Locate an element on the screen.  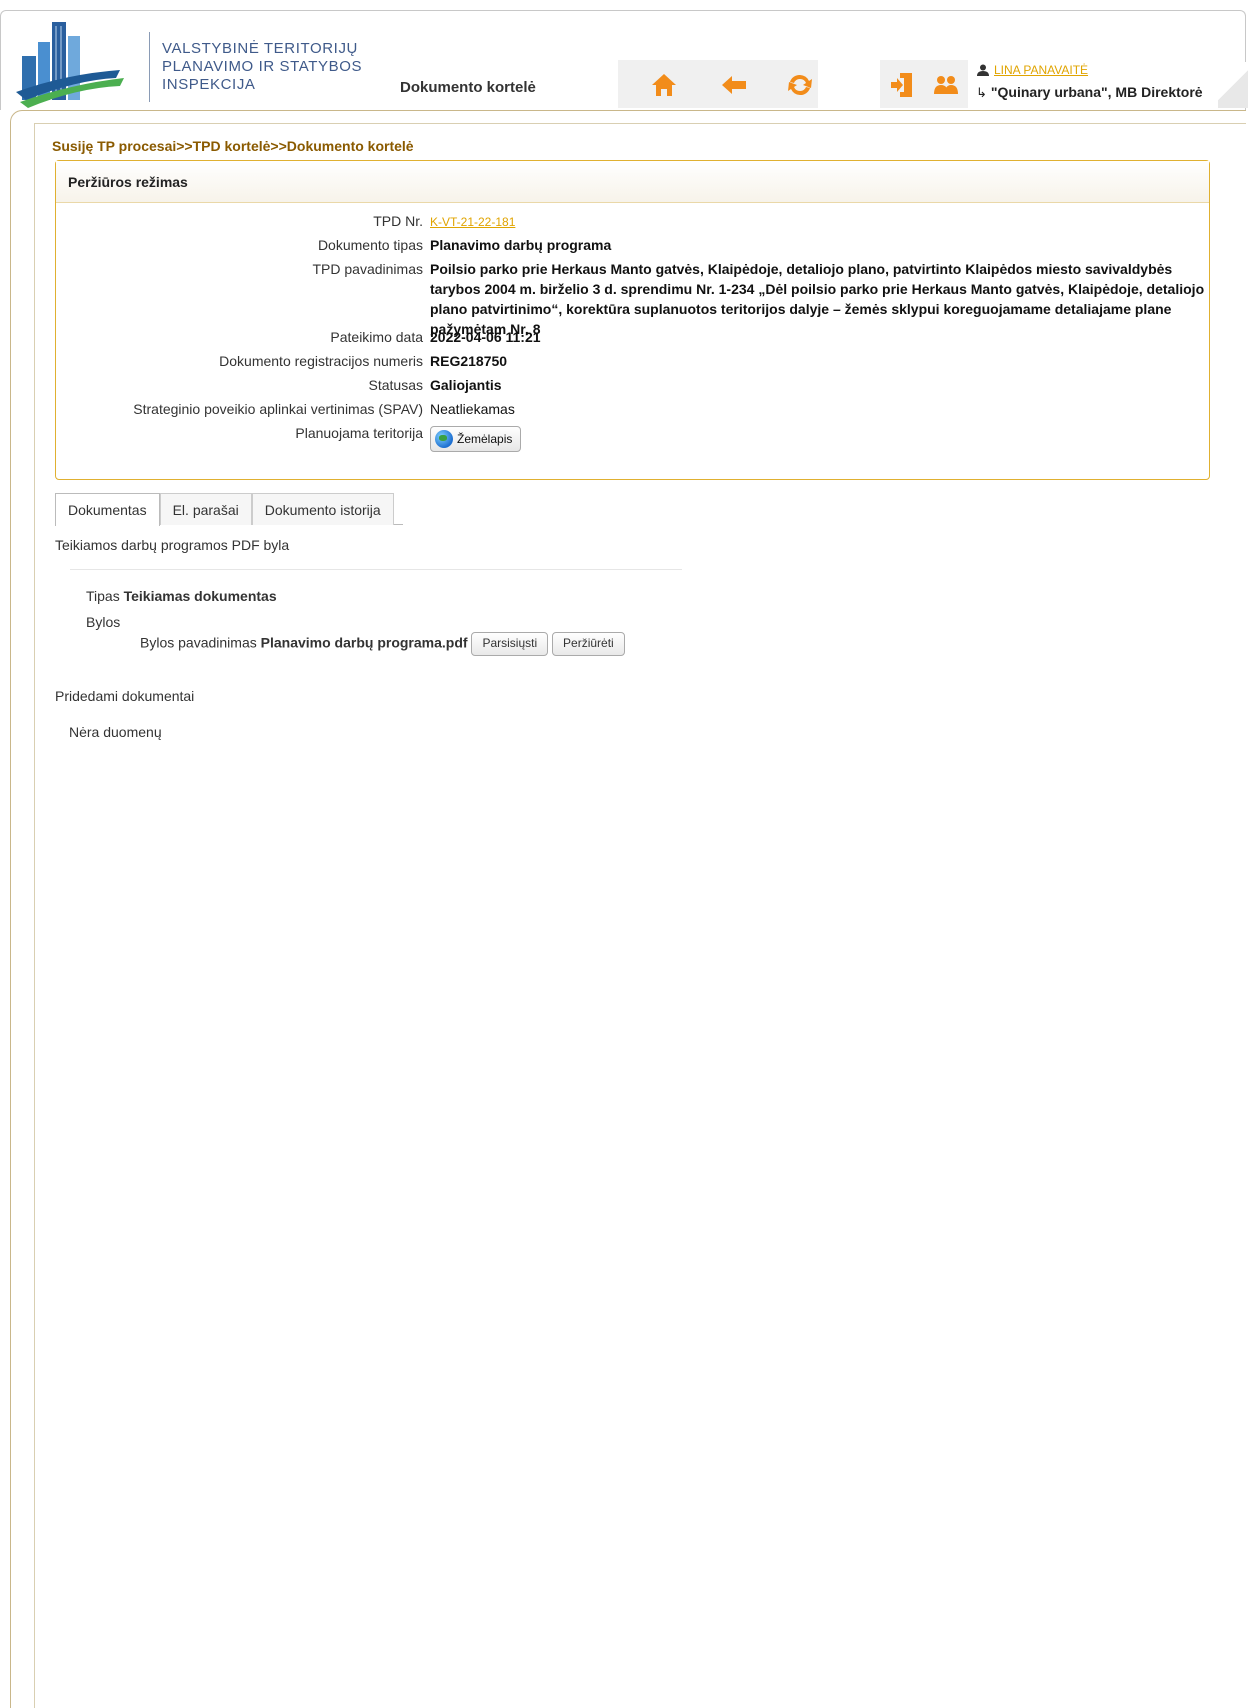
users-button is located at coordinates (946, 85).